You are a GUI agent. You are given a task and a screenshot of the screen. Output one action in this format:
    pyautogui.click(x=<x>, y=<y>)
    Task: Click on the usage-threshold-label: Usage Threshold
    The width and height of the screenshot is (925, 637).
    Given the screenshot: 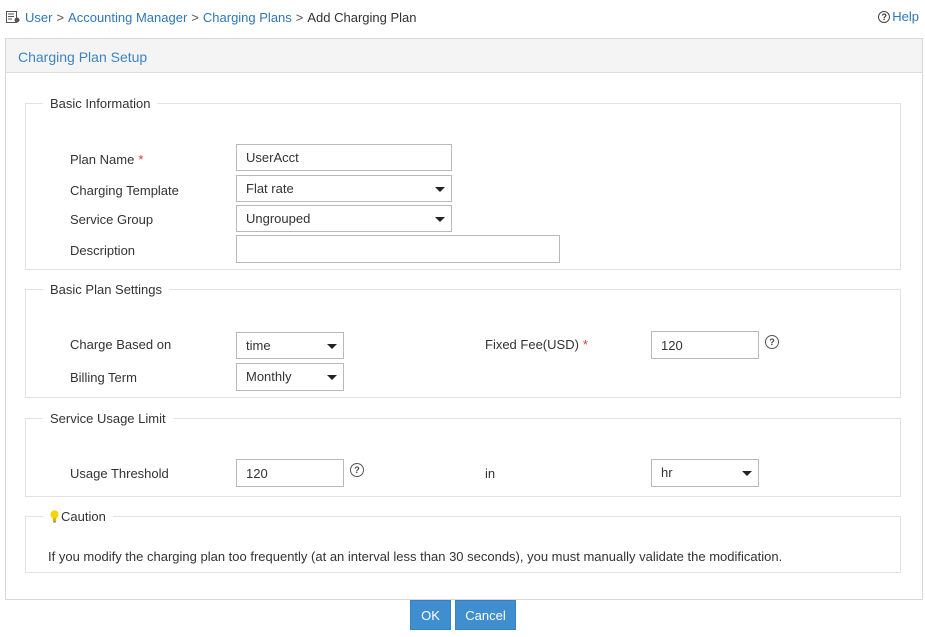 What is the action you would take?
    pyautogui.click(x=119, y=473)
    